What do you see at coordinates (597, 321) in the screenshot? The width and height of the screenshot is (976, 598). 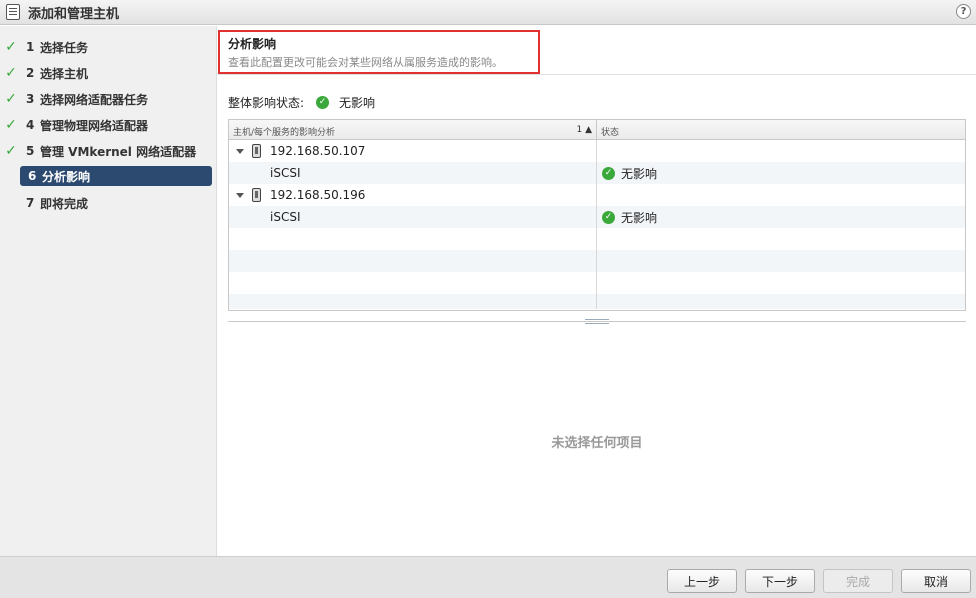 I see `splitter-handle` at bounding box center [597, 321].